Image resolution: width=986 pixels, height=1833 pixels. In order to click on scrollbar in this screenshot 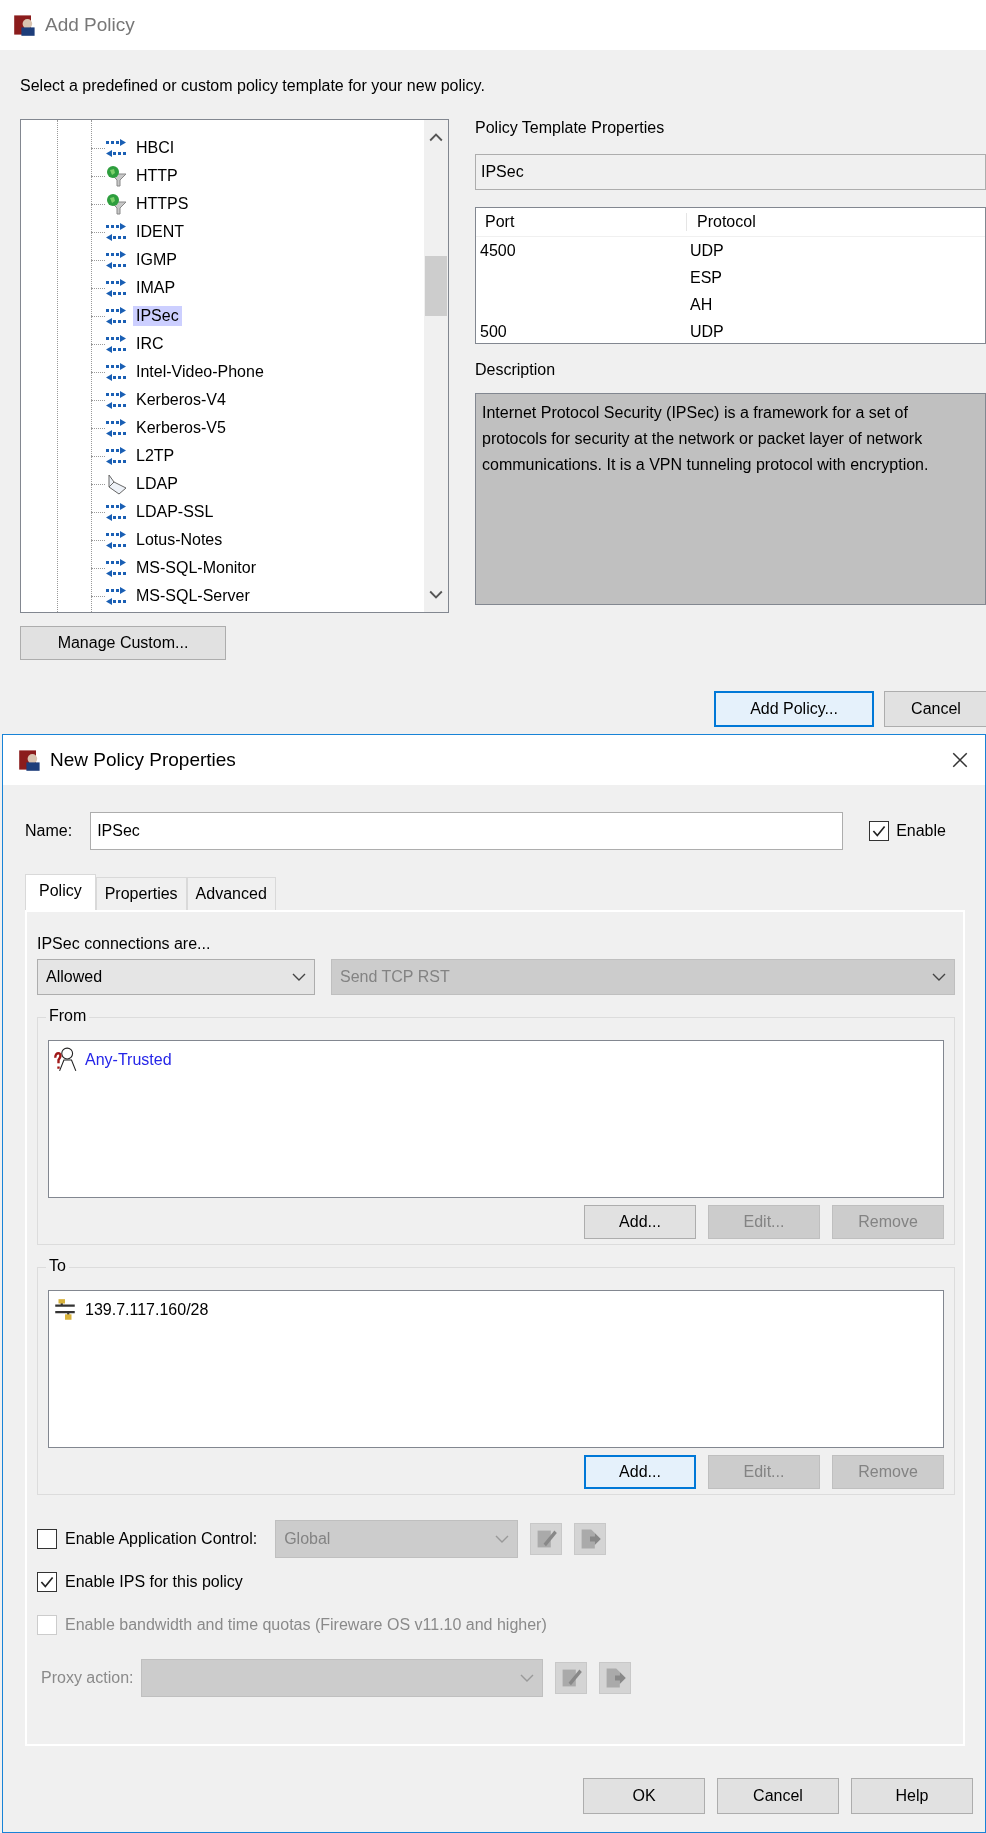, I will do `click(436, 366)`.